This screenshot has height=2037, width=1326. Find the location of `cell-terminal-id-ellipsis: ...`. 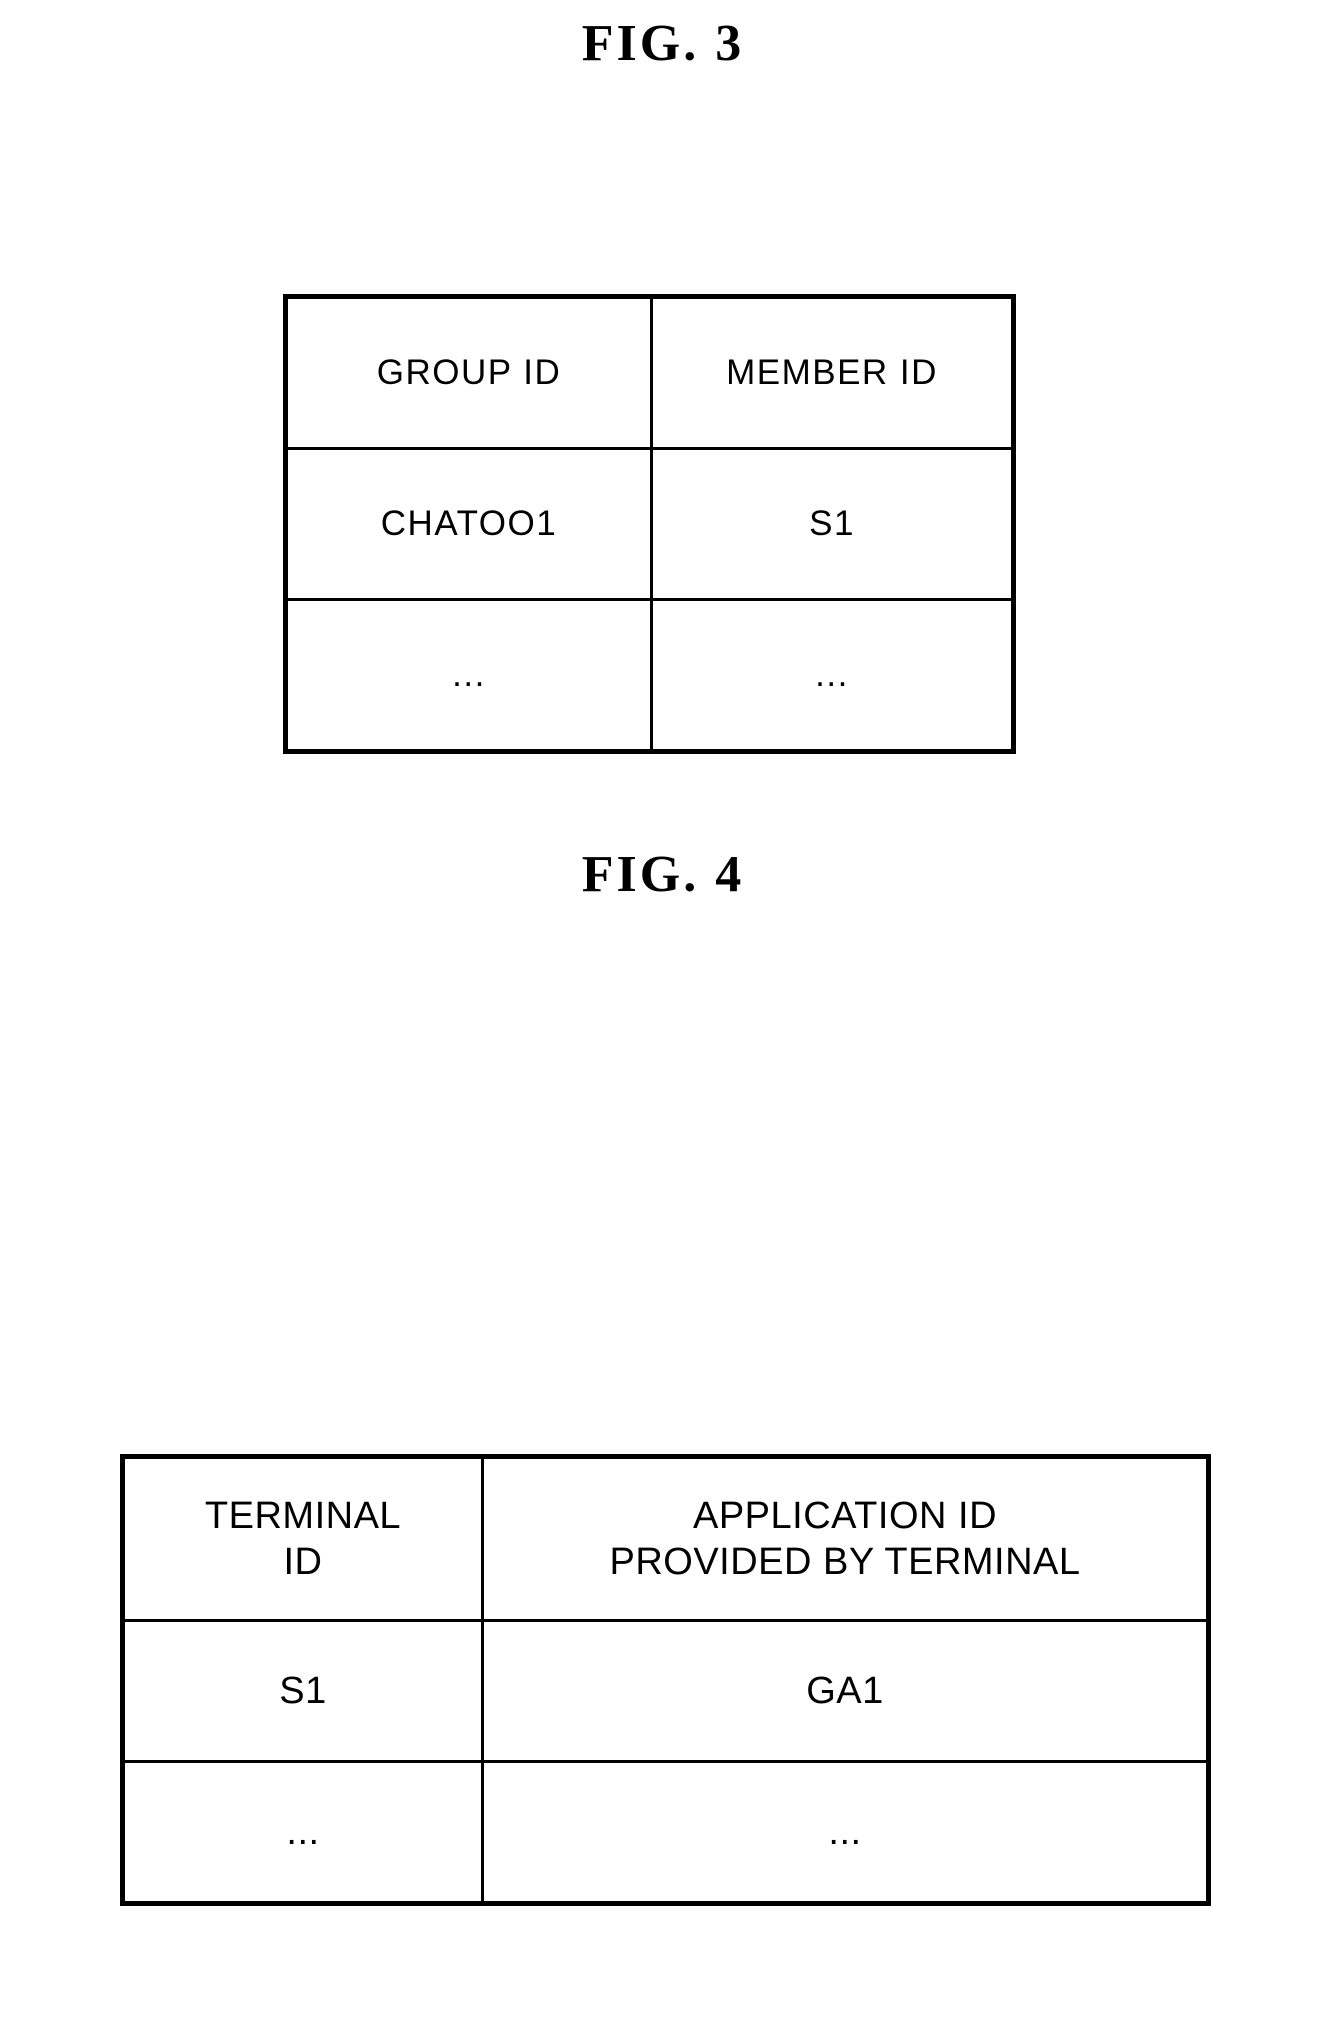

cell-terminal-id-ellipsis: ... is located at coordinates (302, 1832).